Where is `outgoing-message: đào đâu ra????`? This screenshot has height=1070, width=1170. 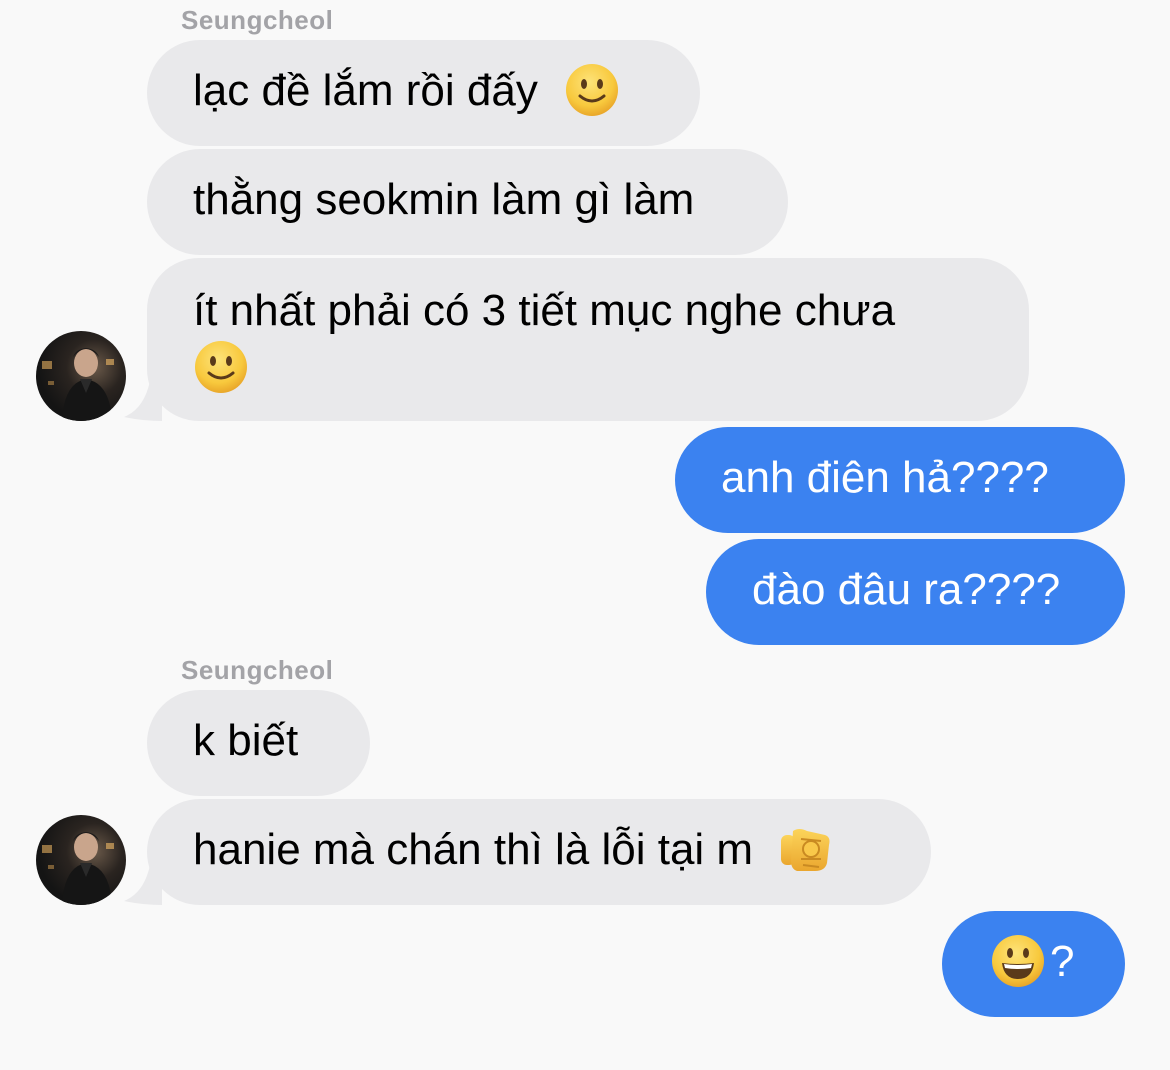
outgoing-message: đào đâu ra???? is located at coordinates (915, 592).